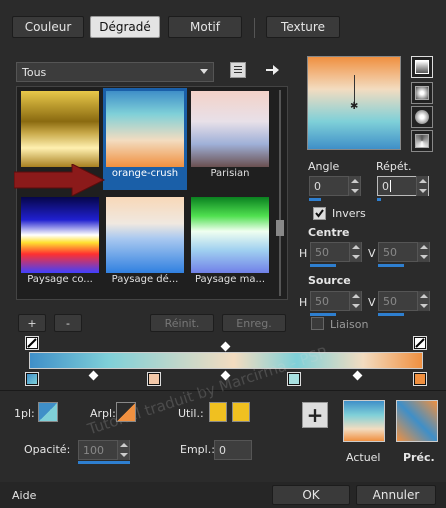  I want to click on opacity-stop-left, so click(32, 343).